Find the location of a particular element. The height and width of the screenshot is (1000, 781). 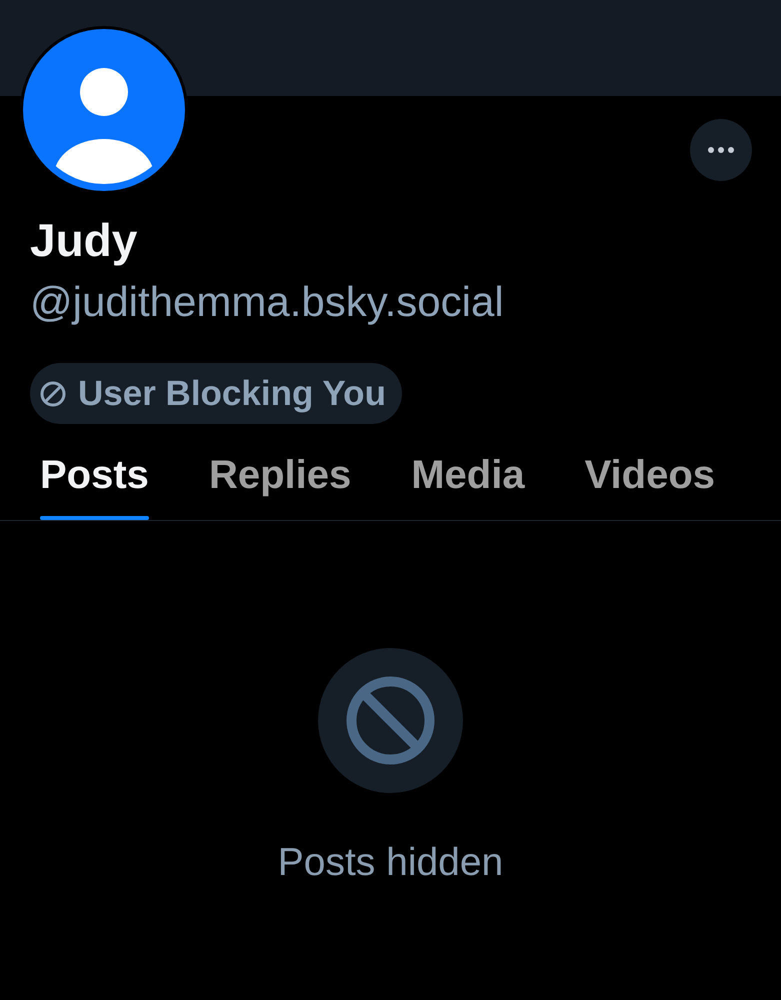

profile-name: Judy is located at coordinates (84, 240).